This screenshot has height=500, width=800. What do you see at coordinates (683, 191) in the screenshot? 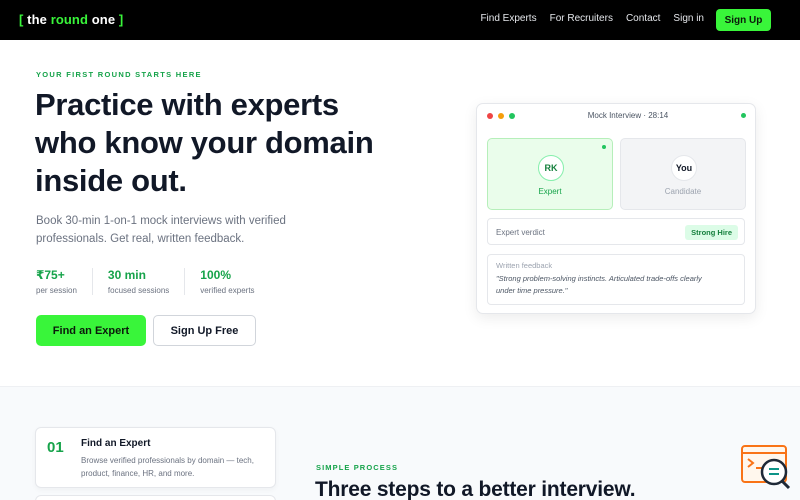
I see `candidate-label: Candidate` at bounding box center [683, 191].